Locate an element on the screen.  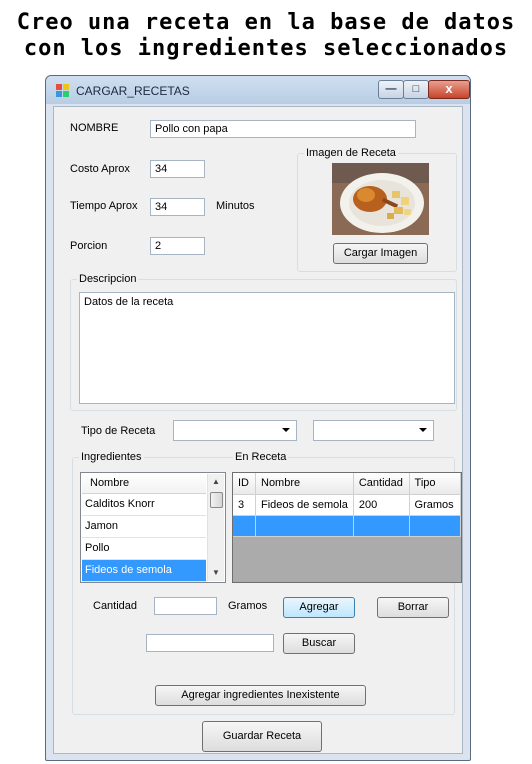
scroll-thumb is located at coordinates (216, 500).